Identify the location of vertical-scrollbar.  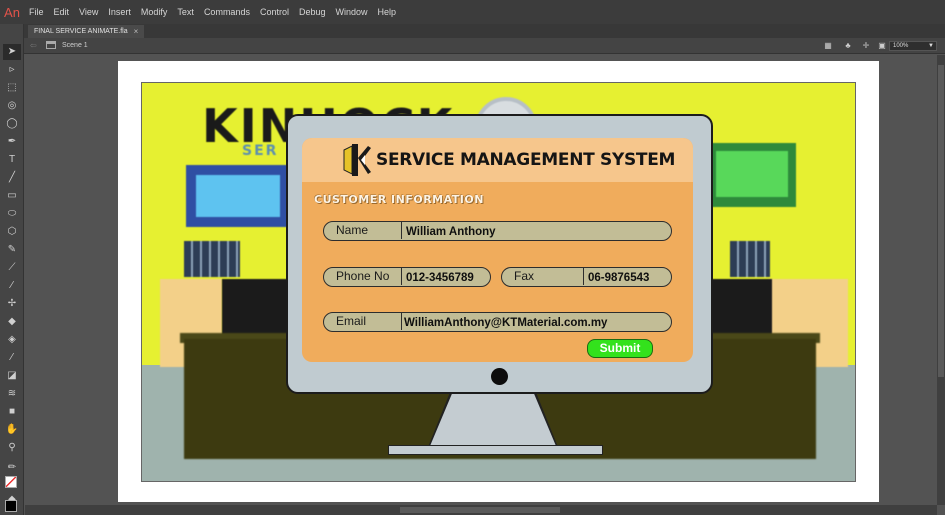
(941, 280).